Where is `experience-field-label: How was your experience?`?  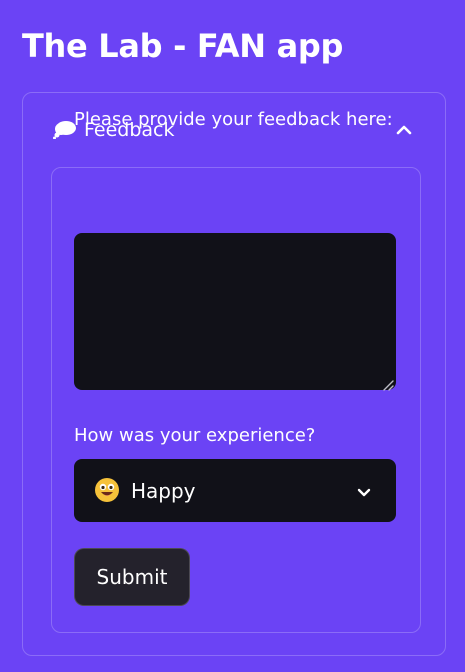
experience-field-label: How was your experience? is located at coordinates (195, 435).